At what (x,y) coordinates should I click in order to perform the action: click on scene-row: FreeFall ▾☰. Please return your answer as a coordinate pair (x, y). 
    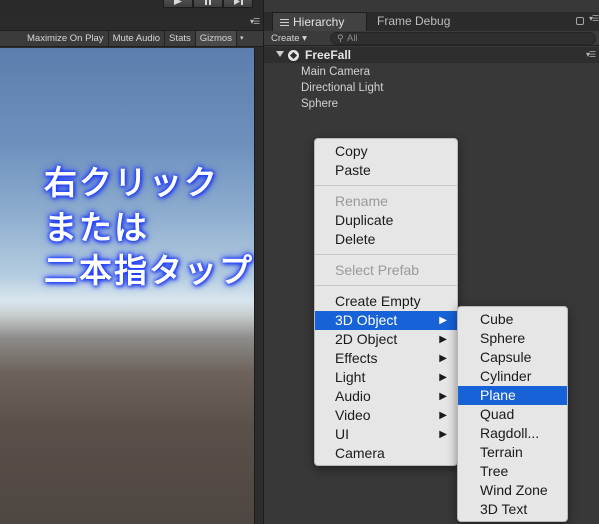
    Looking at the image, I should click on (431, 55).